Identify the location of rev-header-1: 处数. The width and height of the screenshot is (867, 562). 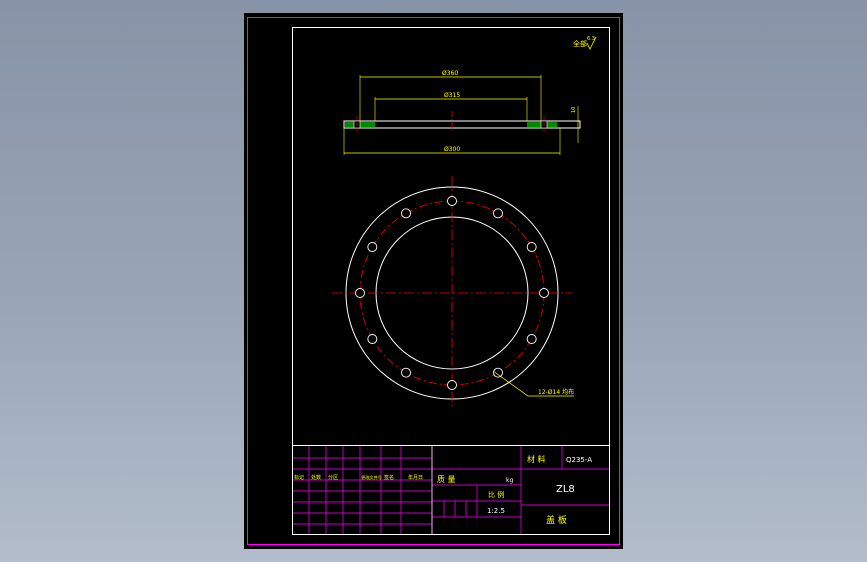
(316, 477).